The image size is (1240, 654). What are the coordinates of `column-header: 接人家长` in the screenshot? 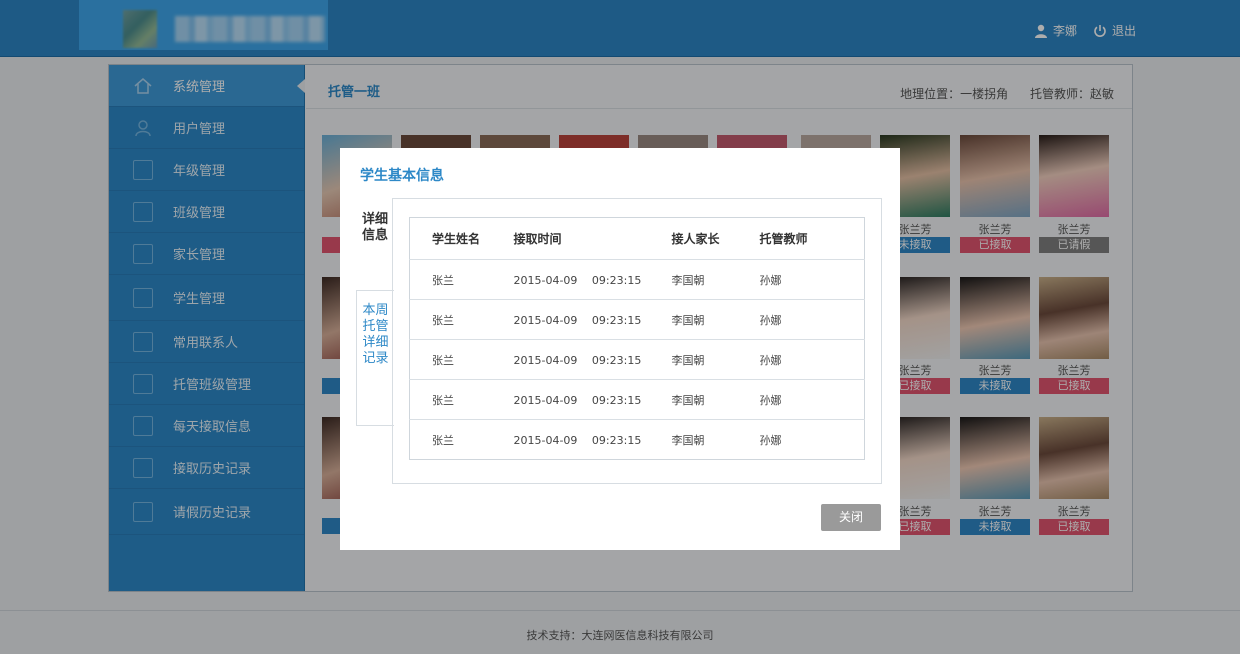 It's located at (715, 238).